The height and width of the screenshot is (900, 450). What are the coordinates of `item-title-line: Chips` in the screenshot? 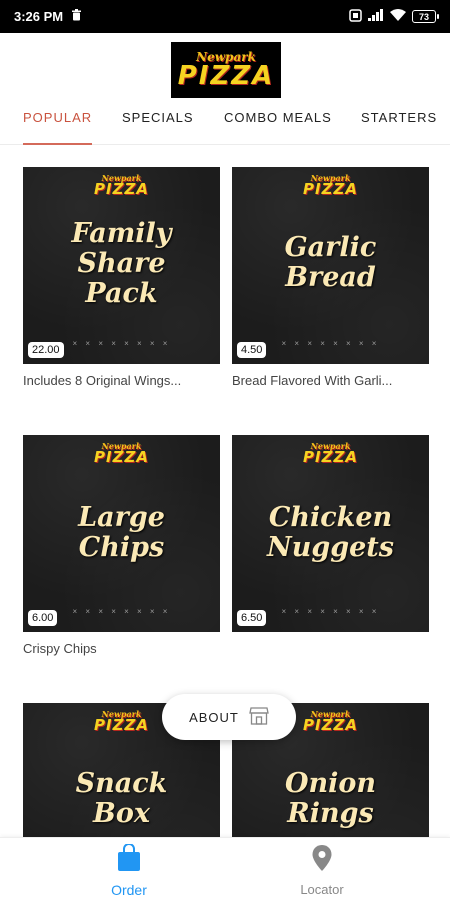 It's located at (121, 547).